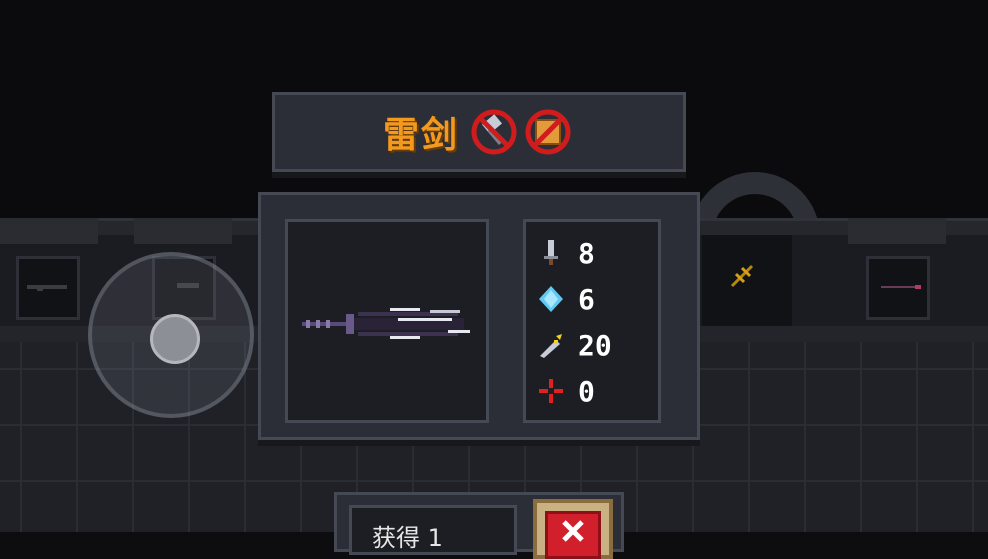  I want to click on weapon-title-panel: 雷剑, so click(479, 132).